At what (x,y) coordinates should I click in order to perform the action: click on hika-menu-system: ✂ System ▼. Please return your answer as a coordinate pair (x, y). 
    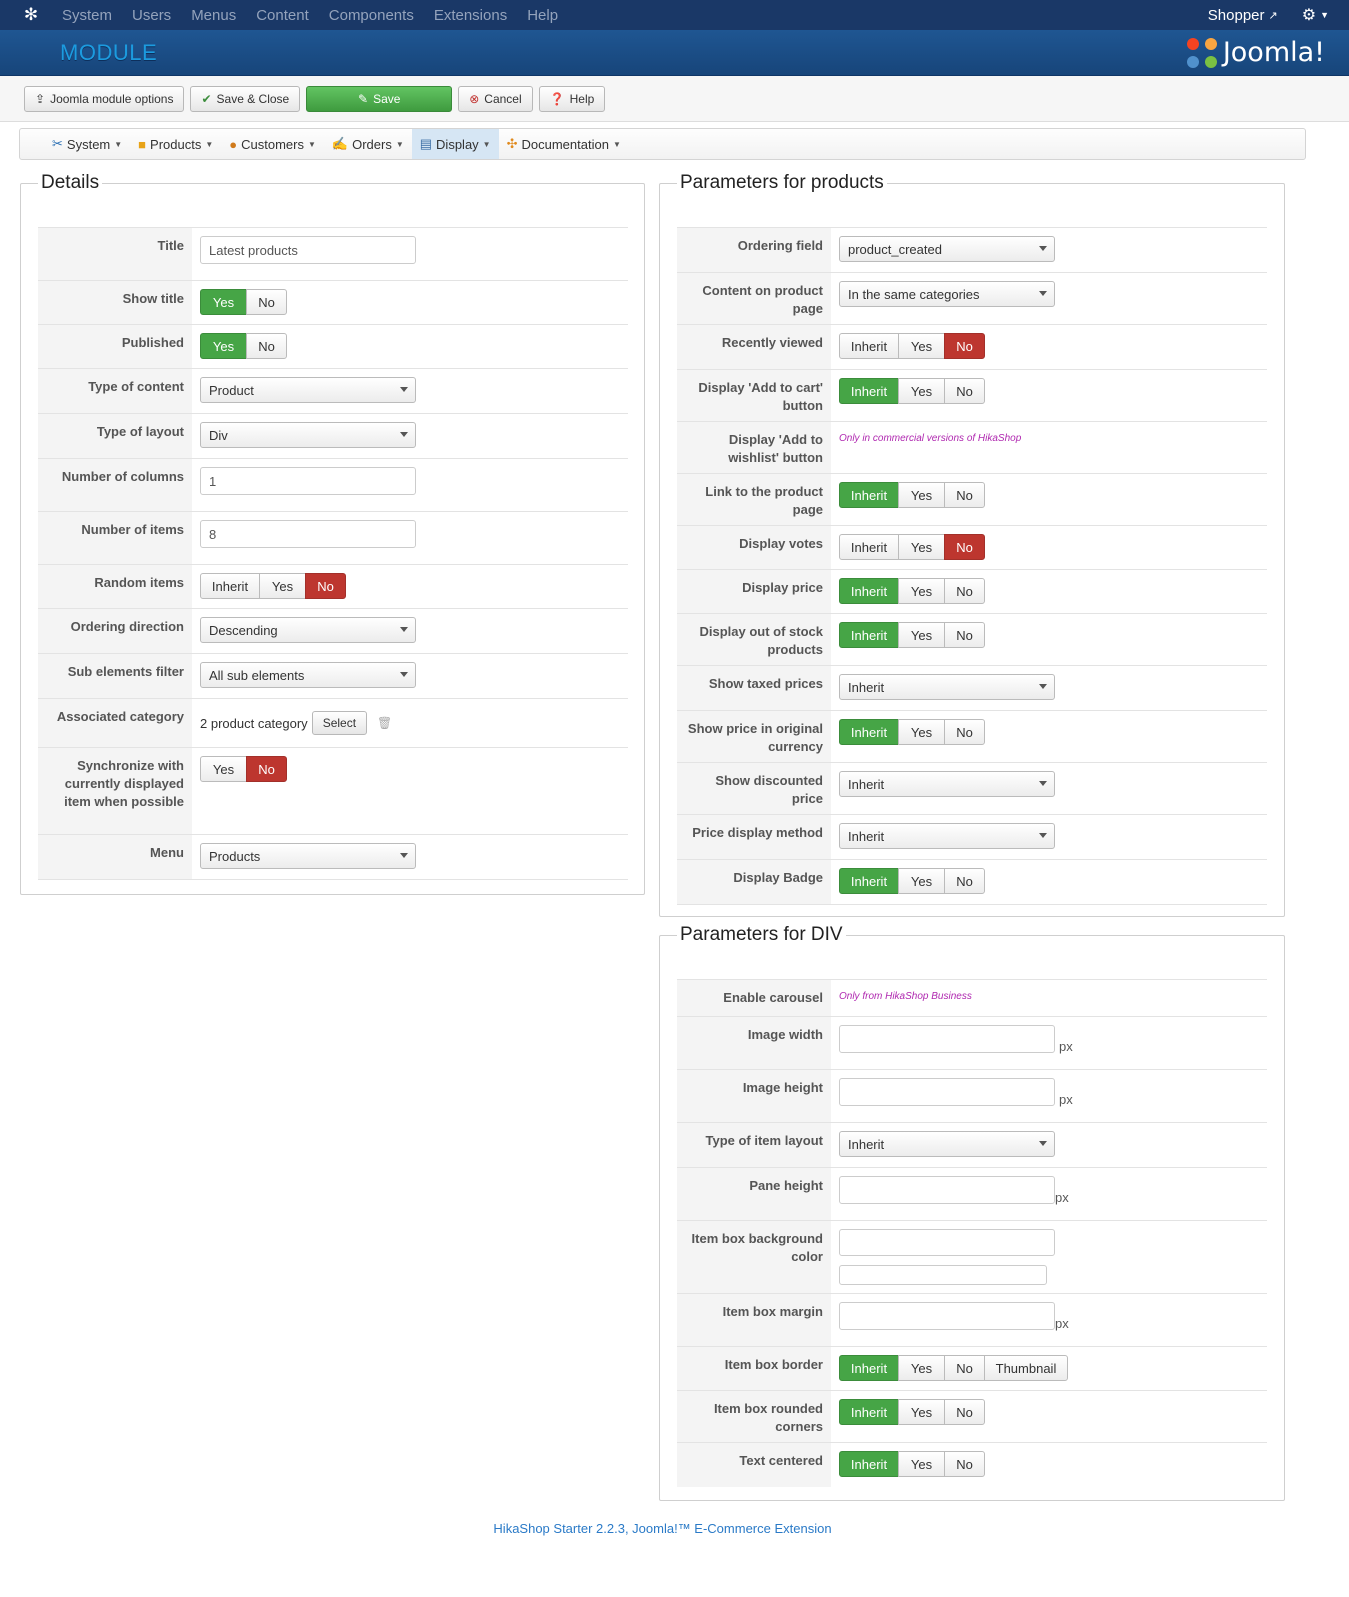
    Looking at the image, I should click on (87, 144).